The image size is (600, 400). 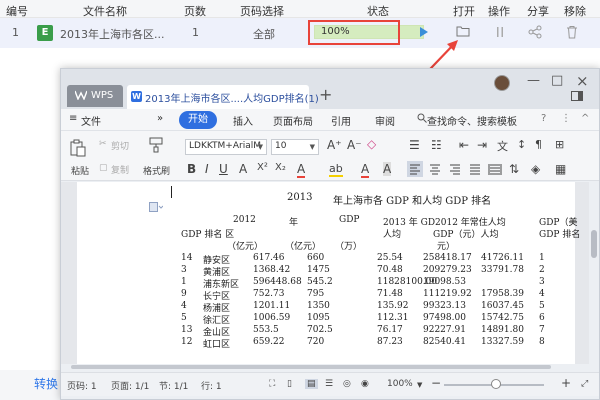 What do you see at coordinates (393, 306) in the screenshot?
I see `cell-population: 135.92` at bounding box center [393, 306].